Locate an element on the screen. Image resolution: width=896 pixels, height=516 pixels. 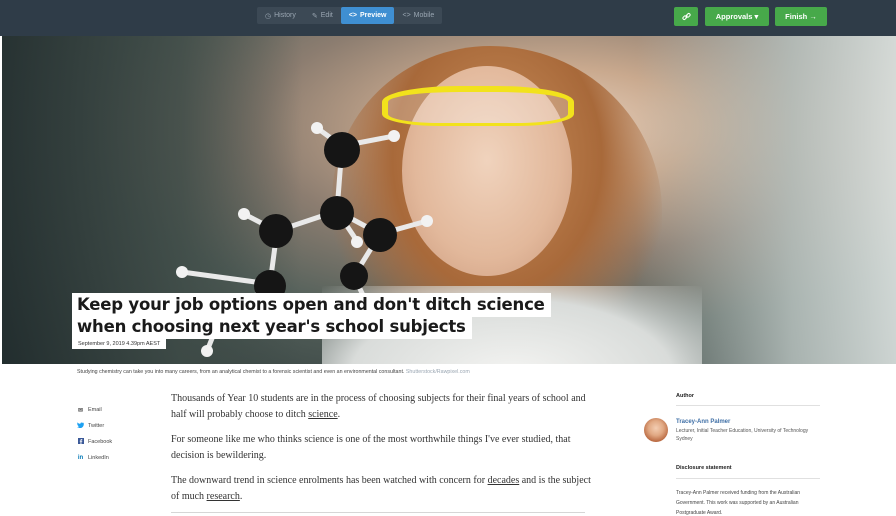
share-twitter-link: Twitter is located at coordinates (94, 426).